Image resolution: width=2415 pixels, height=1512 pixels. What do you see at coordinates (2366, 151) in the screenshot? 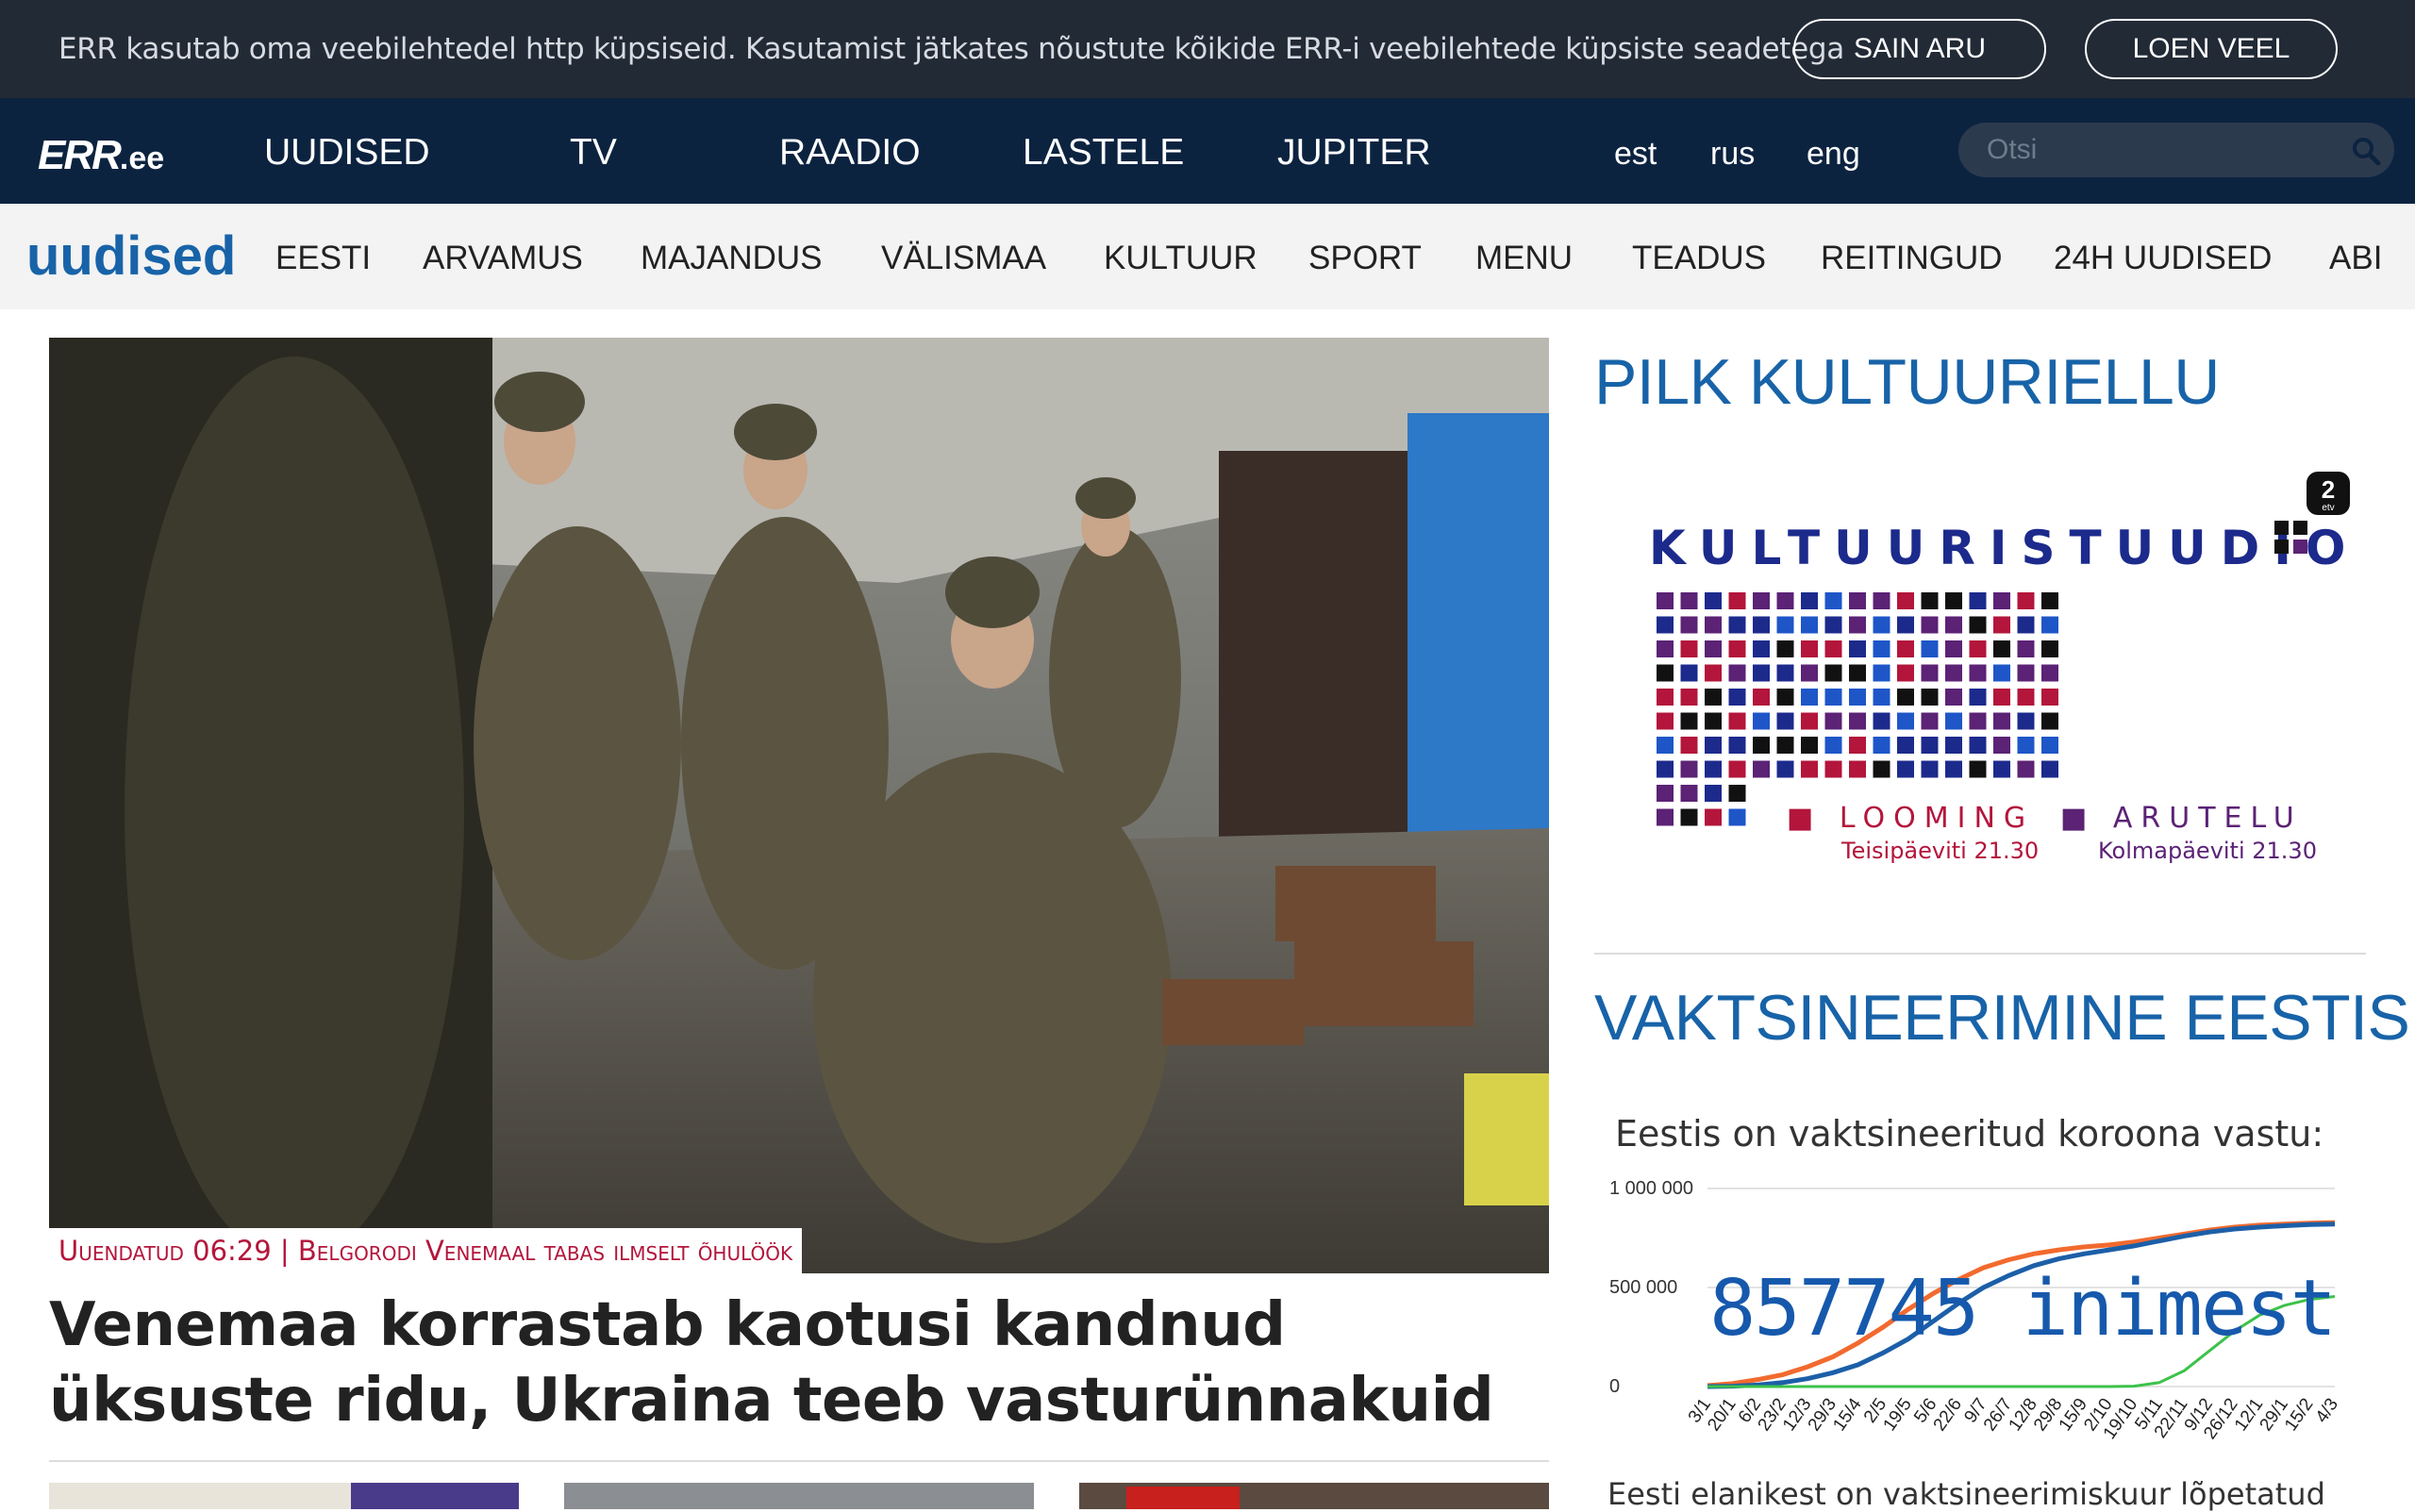
I see `search-icon` at bounding box center [2366, 151].